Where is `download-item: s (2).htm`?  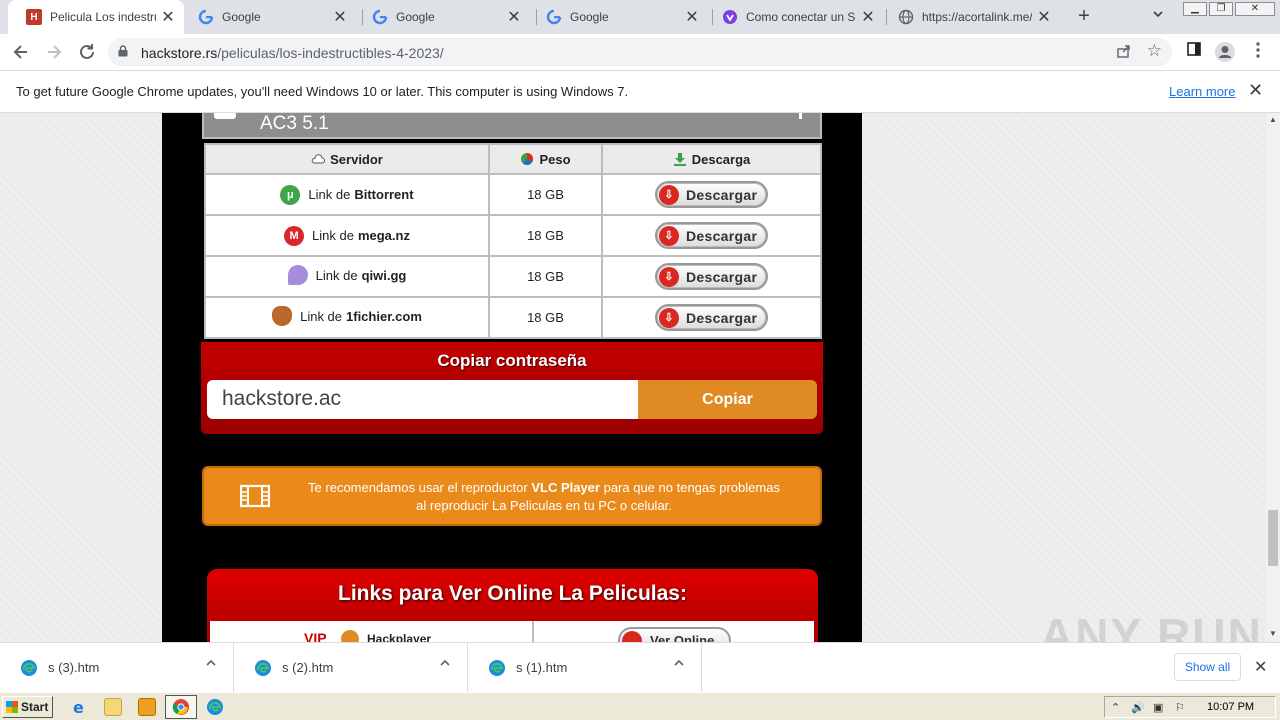 download-item: s (2).htm is located at coordinates (351, 668).